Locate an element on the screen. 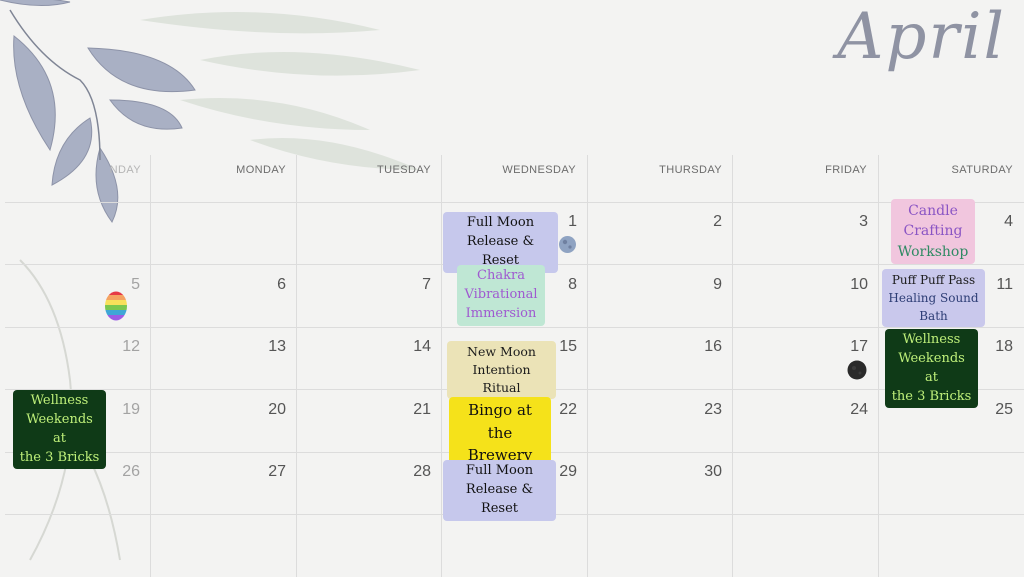 Image resolution: width=1024 pixels, height=577 pixels. day-header-wednesday: WEDNESDAY is located at coordinates (539, 170).